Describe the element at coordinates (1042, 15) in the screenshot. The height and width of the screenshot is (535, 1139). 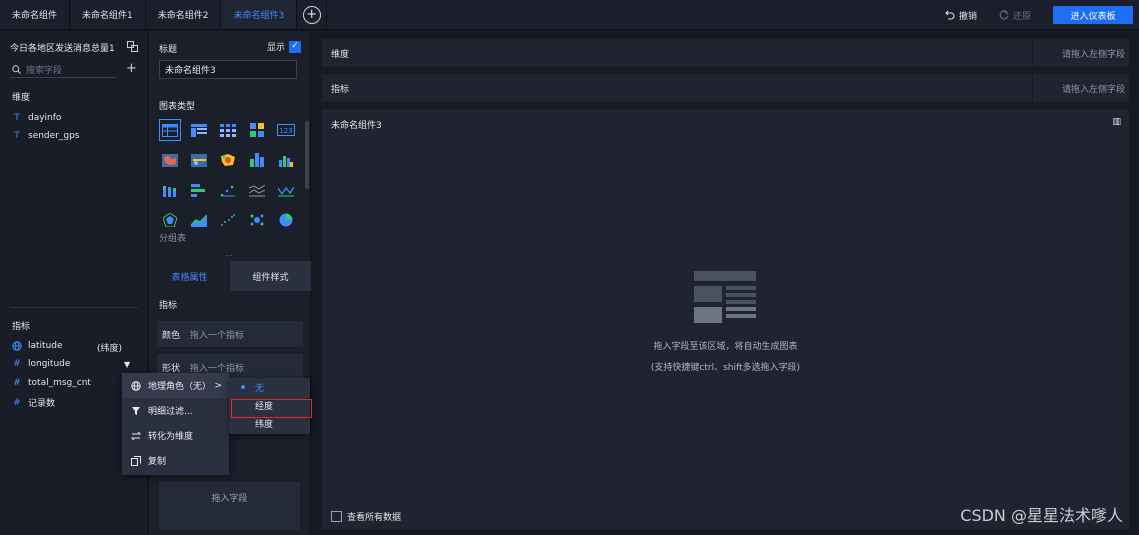
I see `toolbar: 撤销 还原 进入仪表板` at that location.